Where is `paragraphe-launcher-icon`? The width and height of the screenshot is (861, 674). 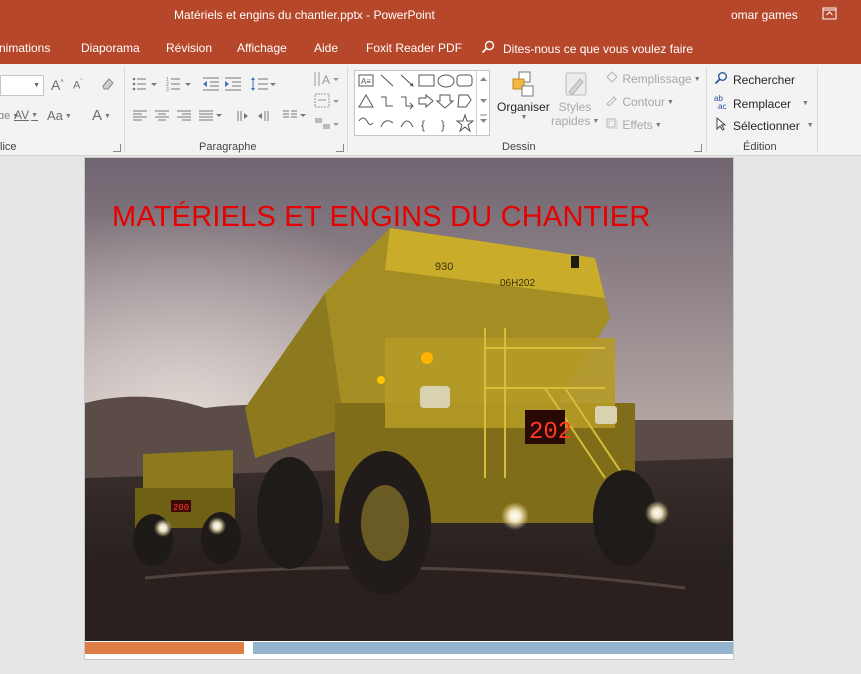 paragraphe-launcher-icon is located at coordinates (340, 148).